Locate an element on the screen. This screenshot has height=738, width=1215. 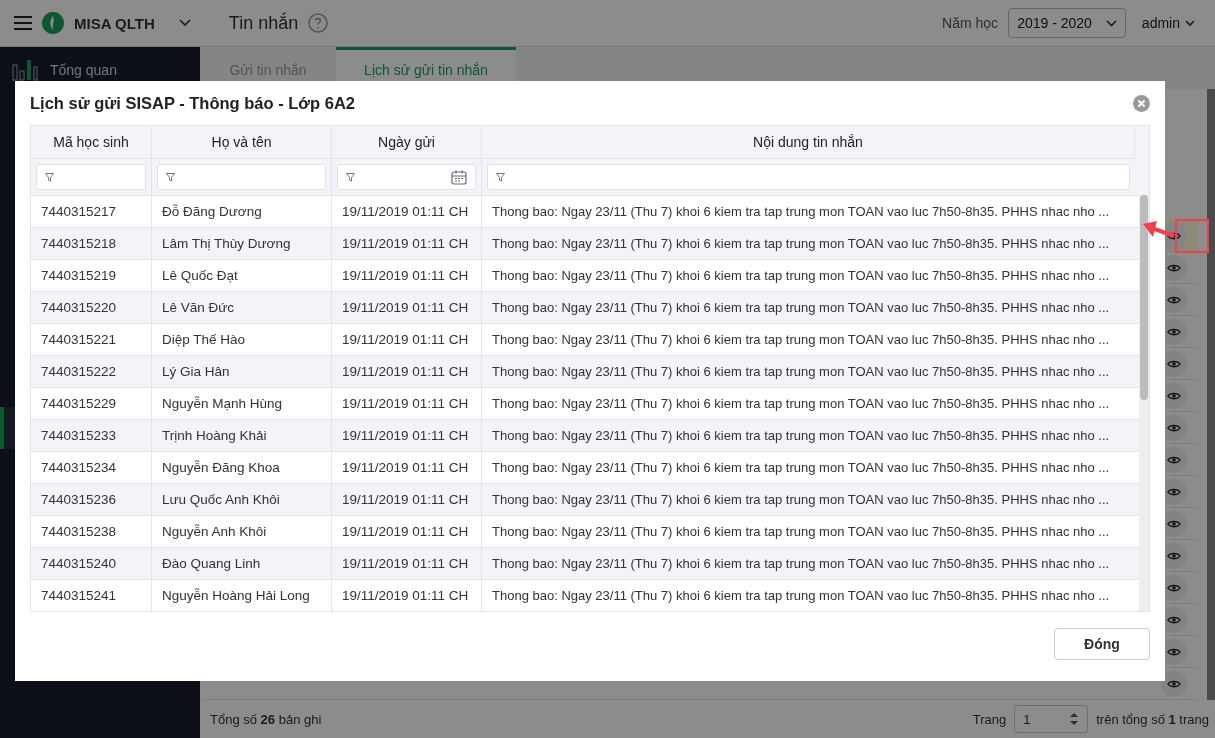
close-button: Đóng is located at coordinates (1102, 644).